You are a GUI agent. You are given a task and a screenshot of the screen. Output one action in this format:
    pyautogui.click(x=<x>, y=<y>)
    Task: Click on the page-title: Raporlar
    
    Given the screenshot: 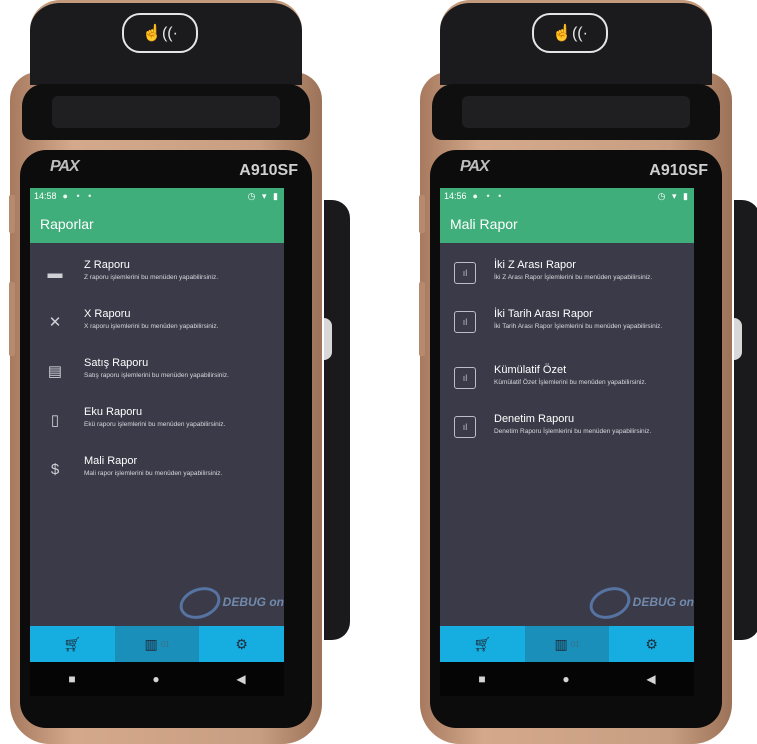 What is the action you would take?
    pyautogui.click(x=67, y=223)
    